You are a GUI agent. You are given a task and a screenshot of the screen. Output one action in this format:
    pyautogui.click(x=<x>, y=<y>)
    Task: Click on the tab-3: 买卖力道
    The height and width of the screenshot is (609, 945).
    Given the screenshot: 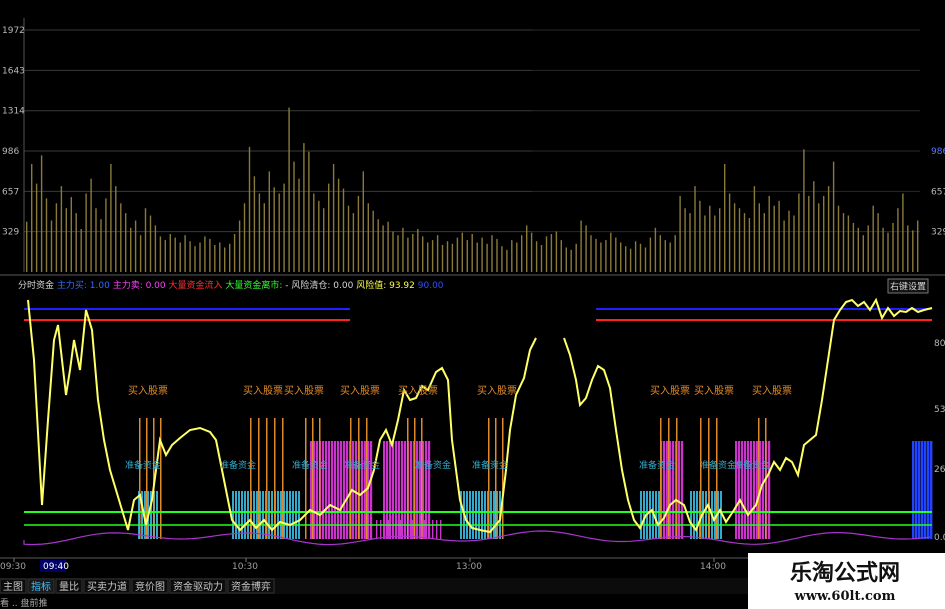 What is the action you would take?
    pyautogui.click(x=107, y=586)
    